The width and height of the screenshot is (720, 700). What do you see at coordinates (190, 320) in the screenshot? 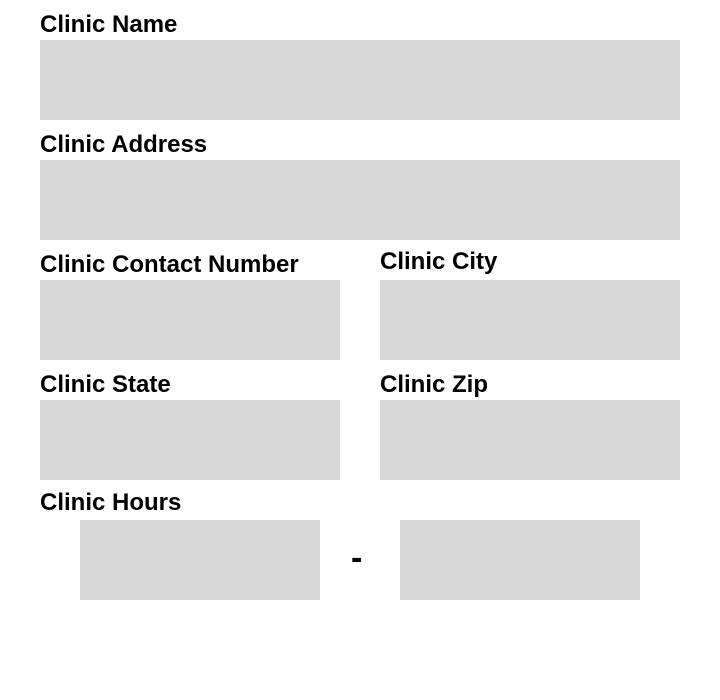
I see `clinic-contact-number-input` at bounding box center [190, 320].